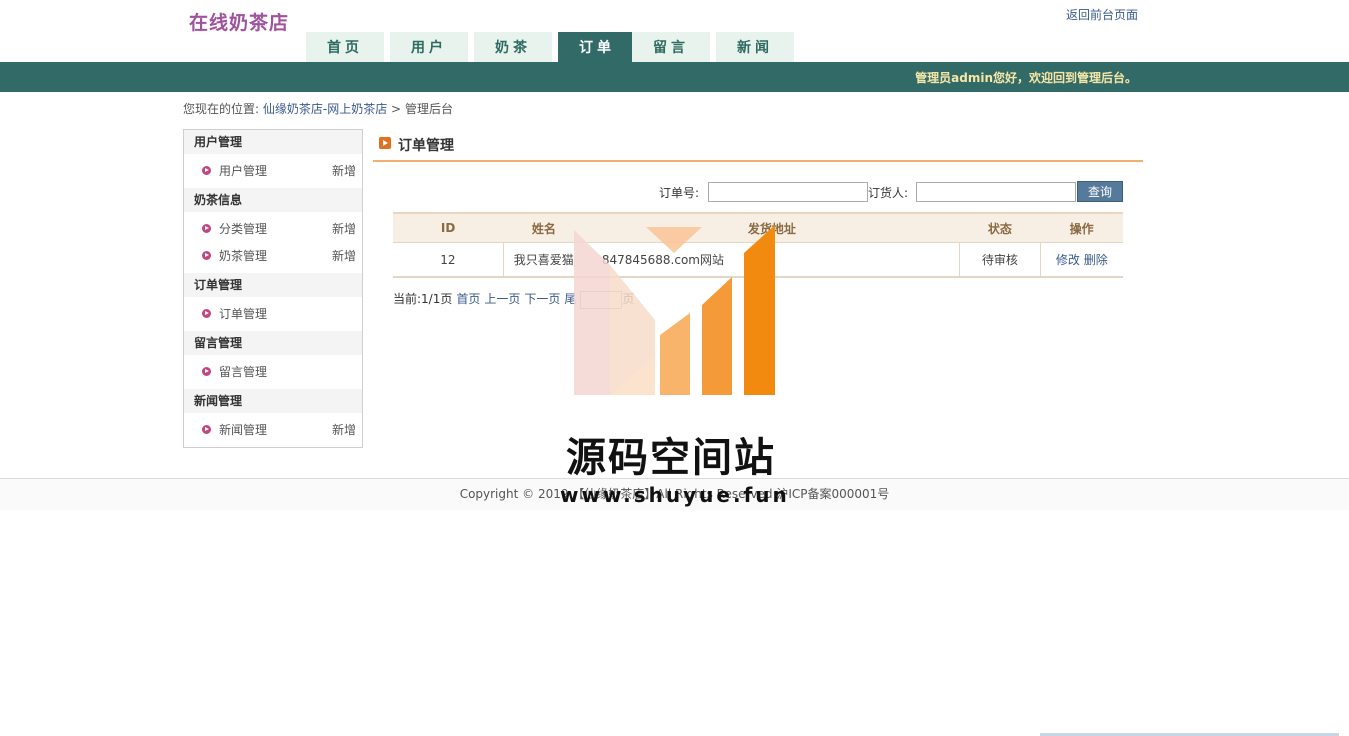 The height and width of the screenshot is (736, 1349). Describe the element at coordinates (273, 372) in the screenshot. I see `sidebar-item-message-manage: 留言管理` at that location.